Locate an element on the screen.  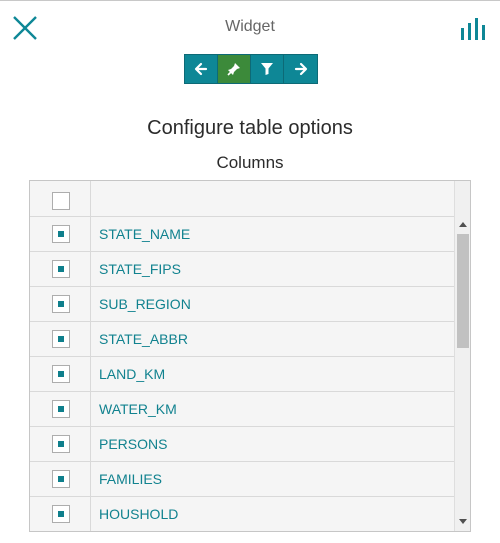
filter-icon is located at coordinates (267, 69).